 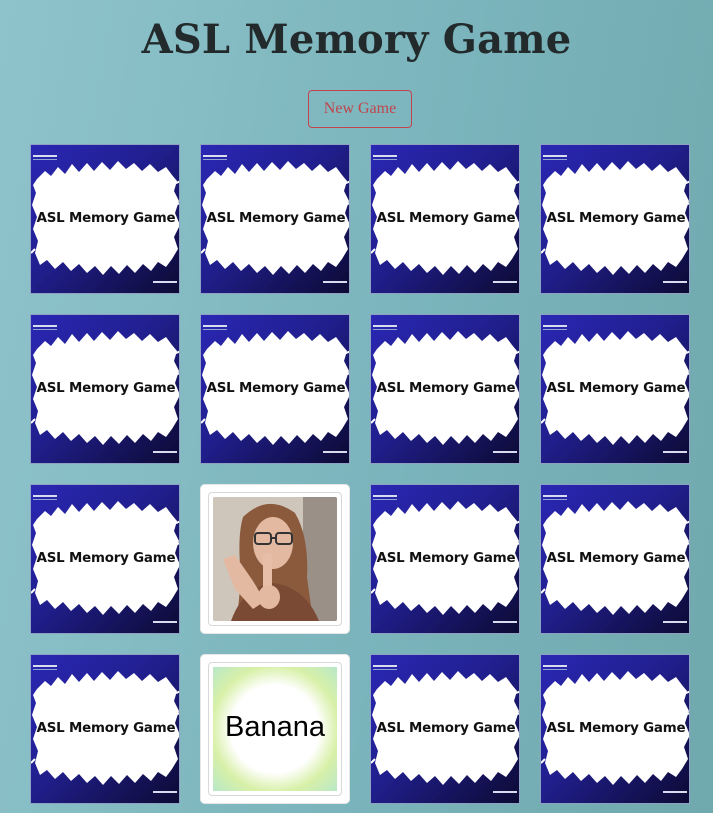 I want to click on person-signing-image, so click(x=275, y=559).